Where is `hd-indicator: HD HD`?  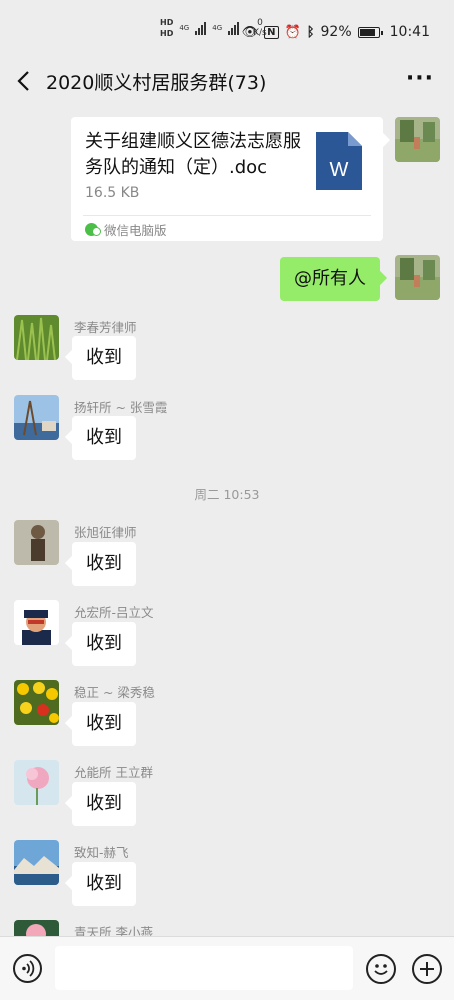 hd-indicator: HD HD is located at coordinates (166, 28).